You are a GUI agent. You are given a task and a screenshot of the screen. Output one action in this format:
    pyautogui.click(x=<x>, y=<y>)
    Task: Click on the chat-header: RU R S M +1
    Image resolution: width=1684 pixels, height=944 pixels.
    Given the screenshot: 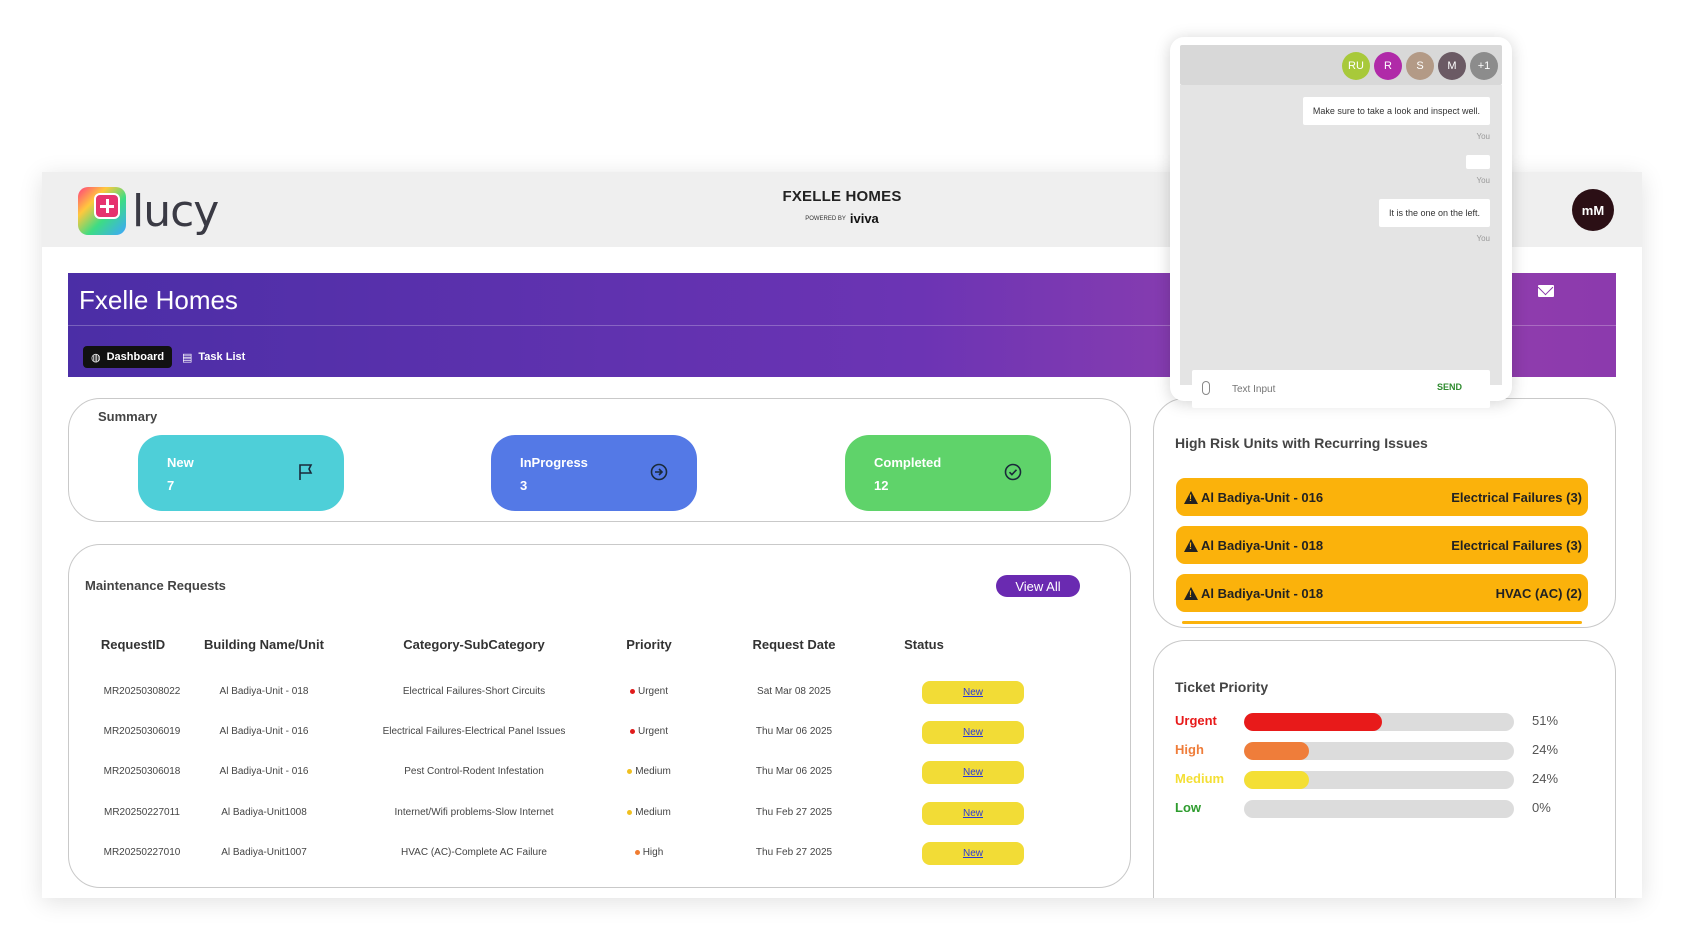 What is the action you would take?
    pyautogui.click(x=1341, y=65)
    